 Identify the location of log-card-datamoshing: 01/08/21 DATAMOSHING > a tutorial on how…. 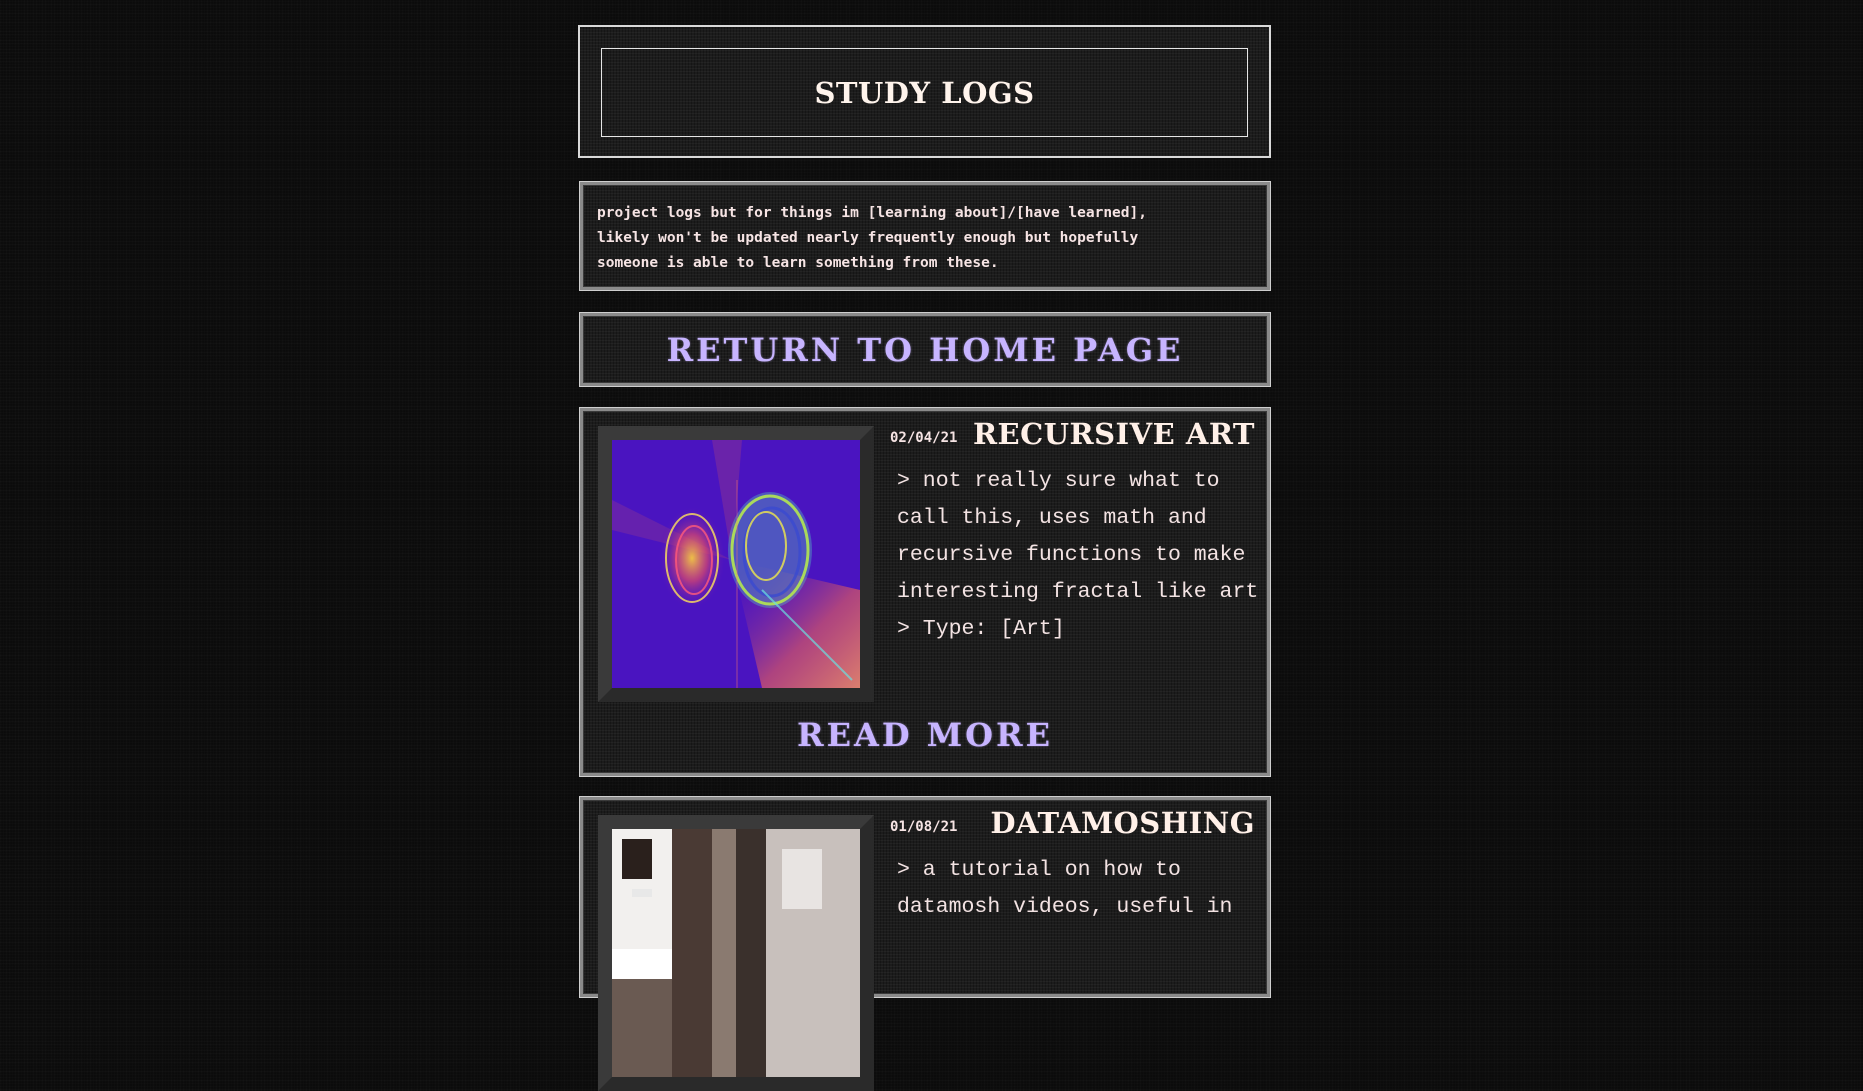
(925, 944).